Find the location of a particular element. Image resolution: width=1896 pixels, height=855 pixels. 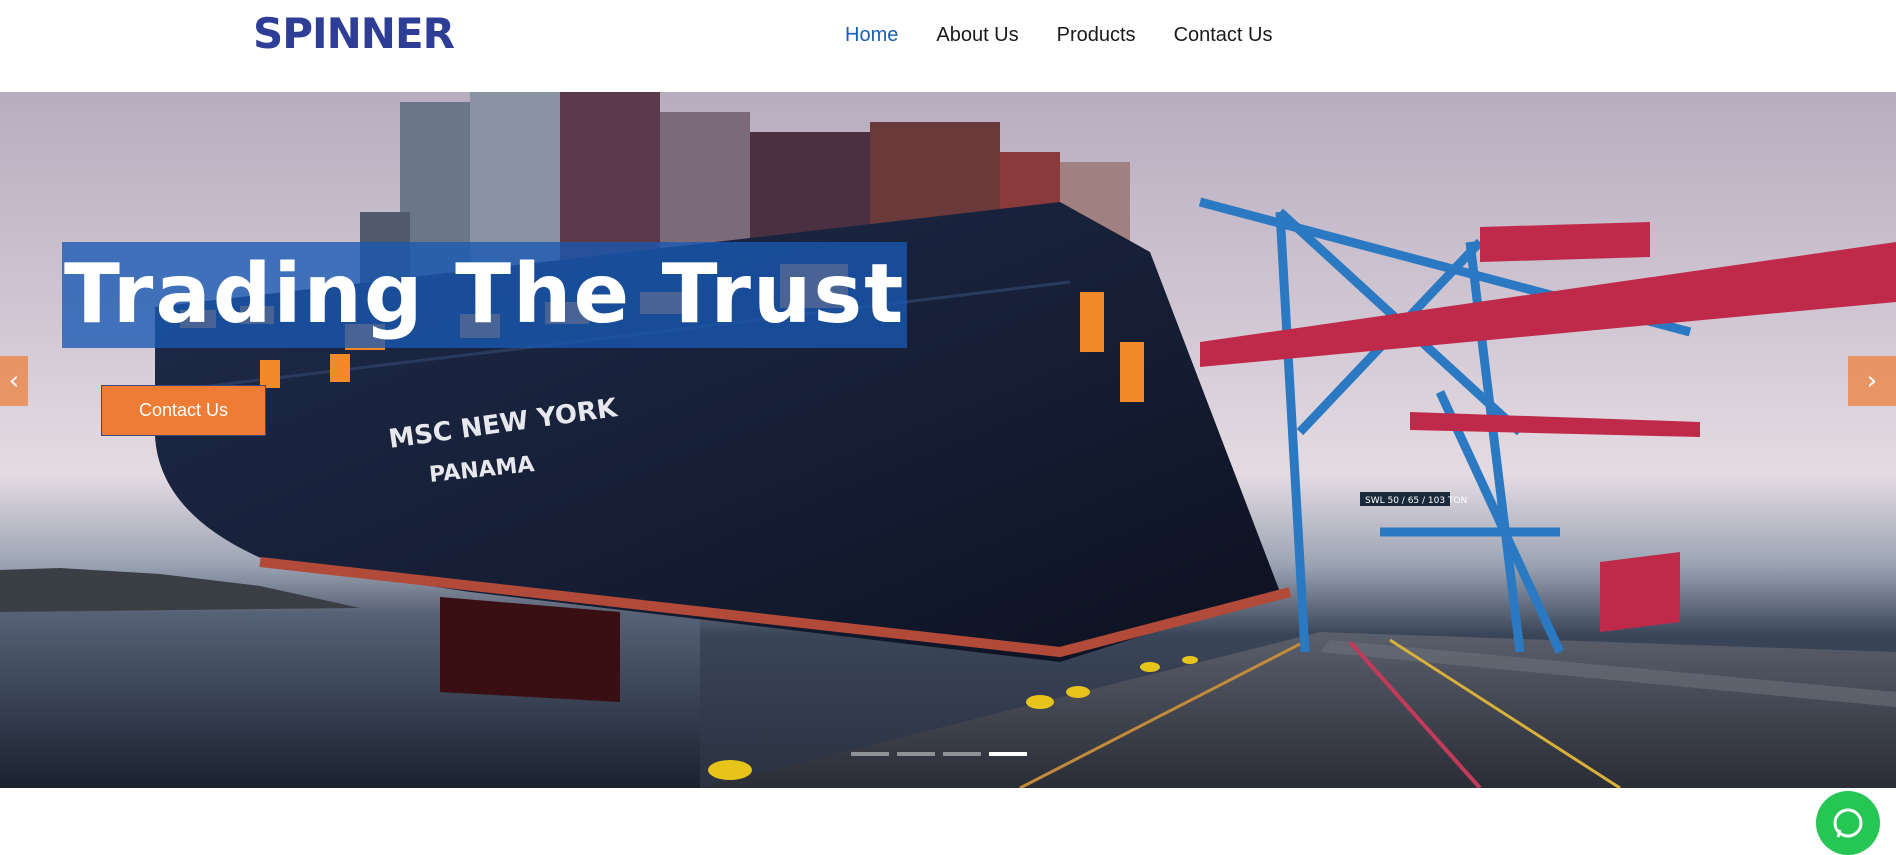

nav-contact-us: Contact Us is located at coordinates (1223, 35).